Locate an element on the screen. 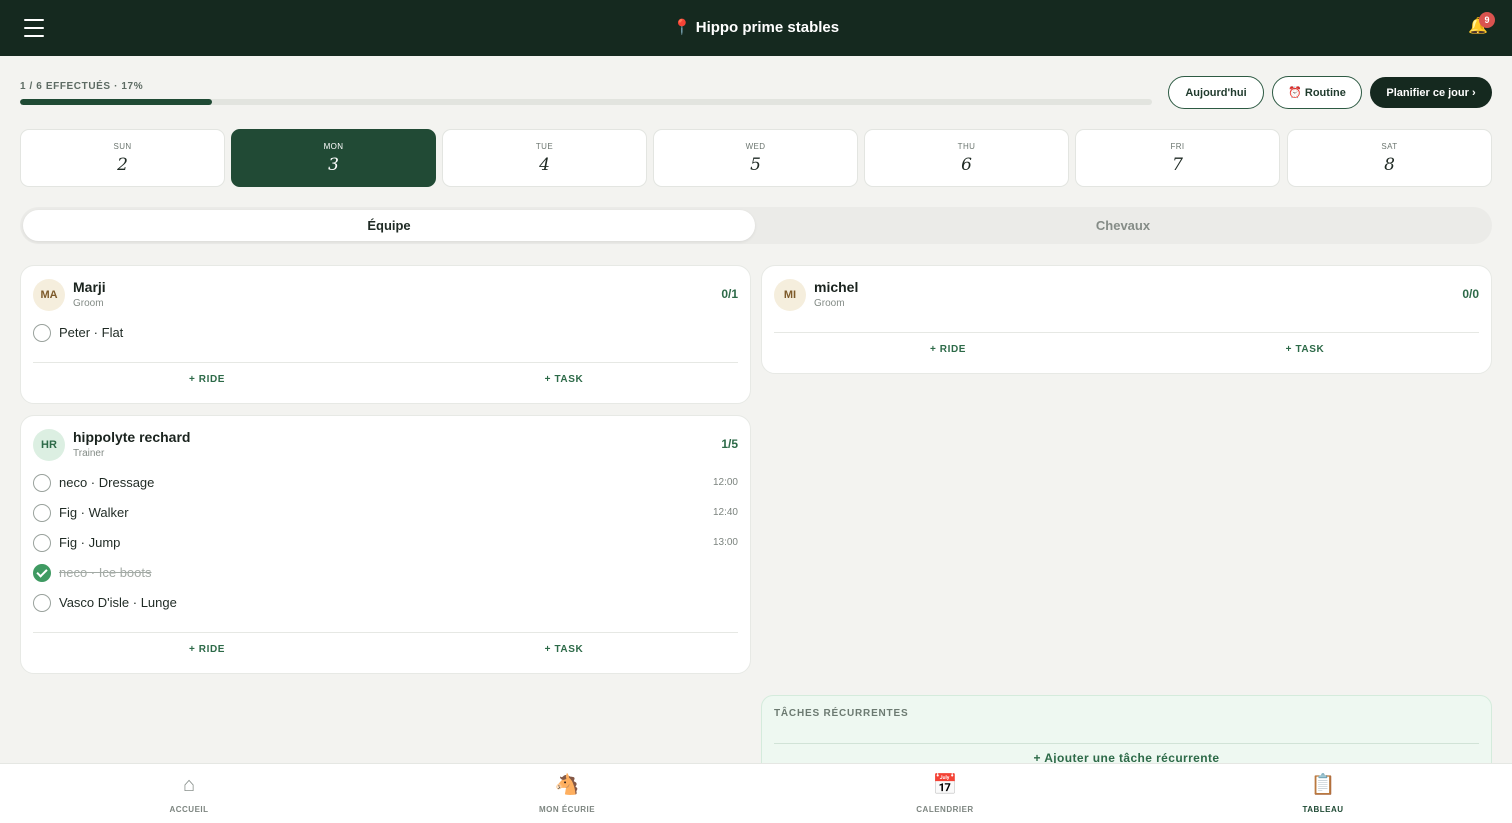 The width and height of the screenshot is (1512, 823). nav-tableau: 📋 TABLEAU is located at coordinates (1323, 793).